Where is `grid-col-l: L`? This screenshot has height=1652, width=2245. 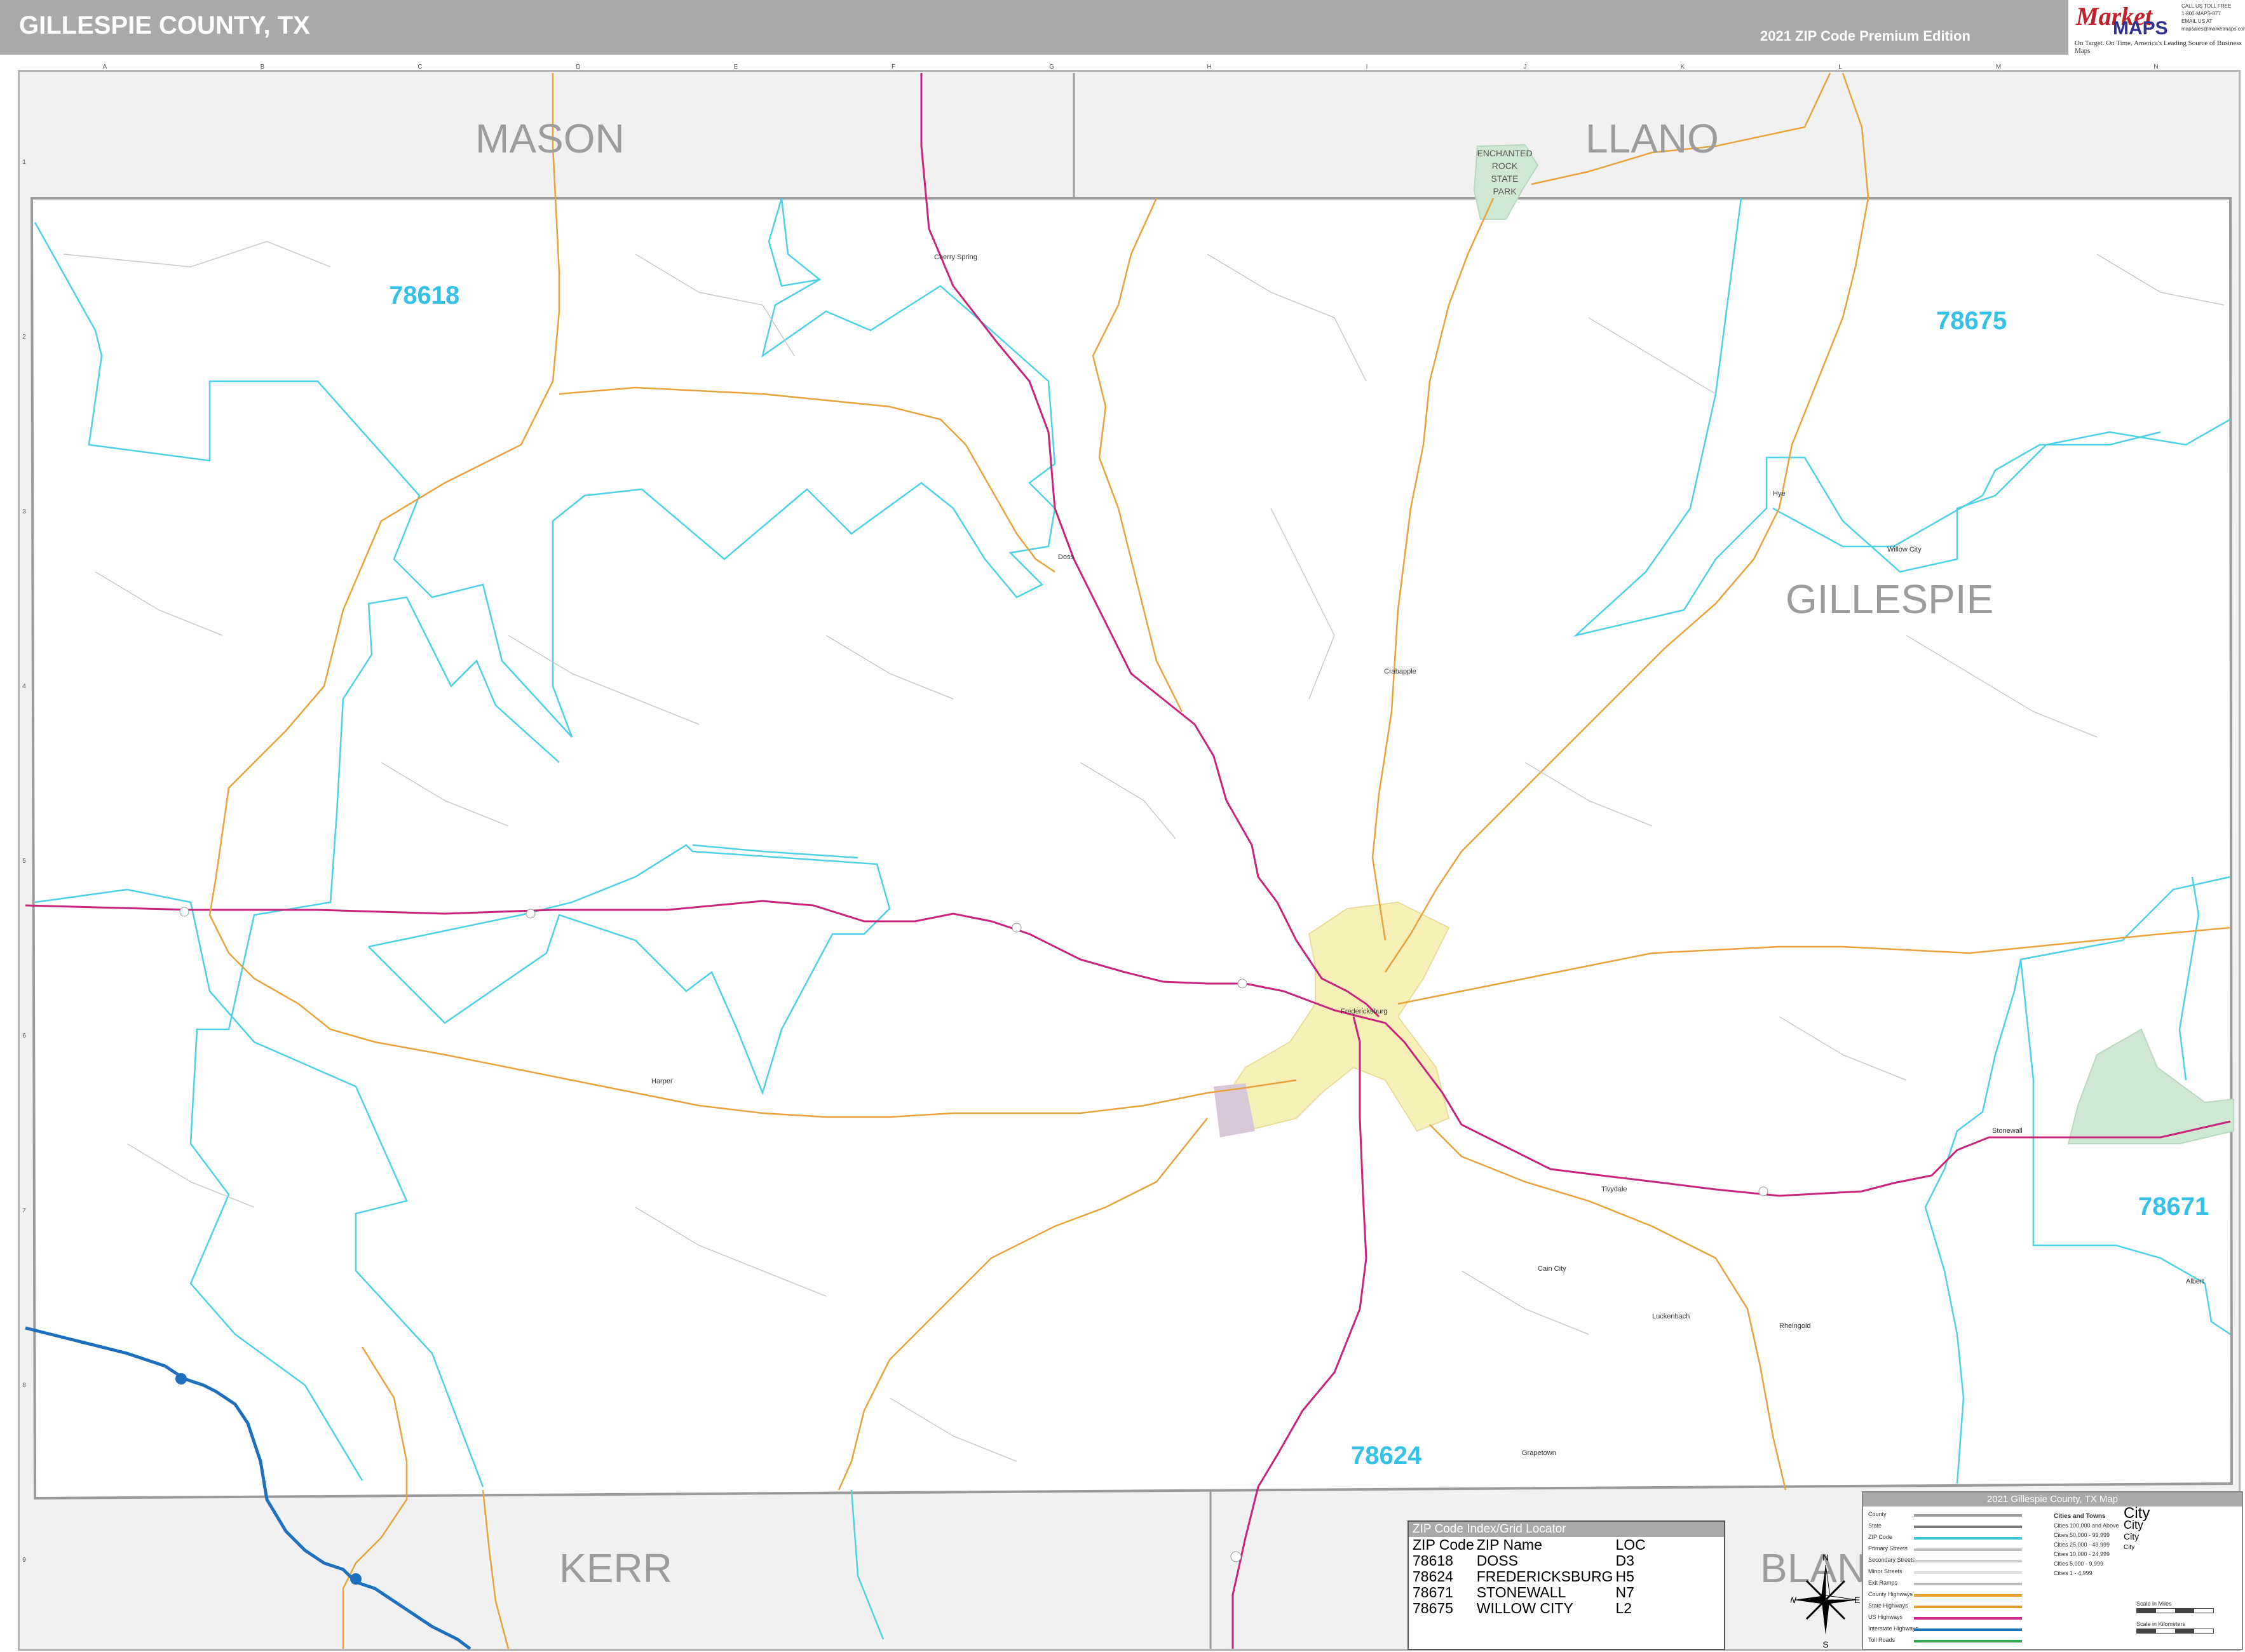 grid-col-l: L is located at coordinates (1840, 67).